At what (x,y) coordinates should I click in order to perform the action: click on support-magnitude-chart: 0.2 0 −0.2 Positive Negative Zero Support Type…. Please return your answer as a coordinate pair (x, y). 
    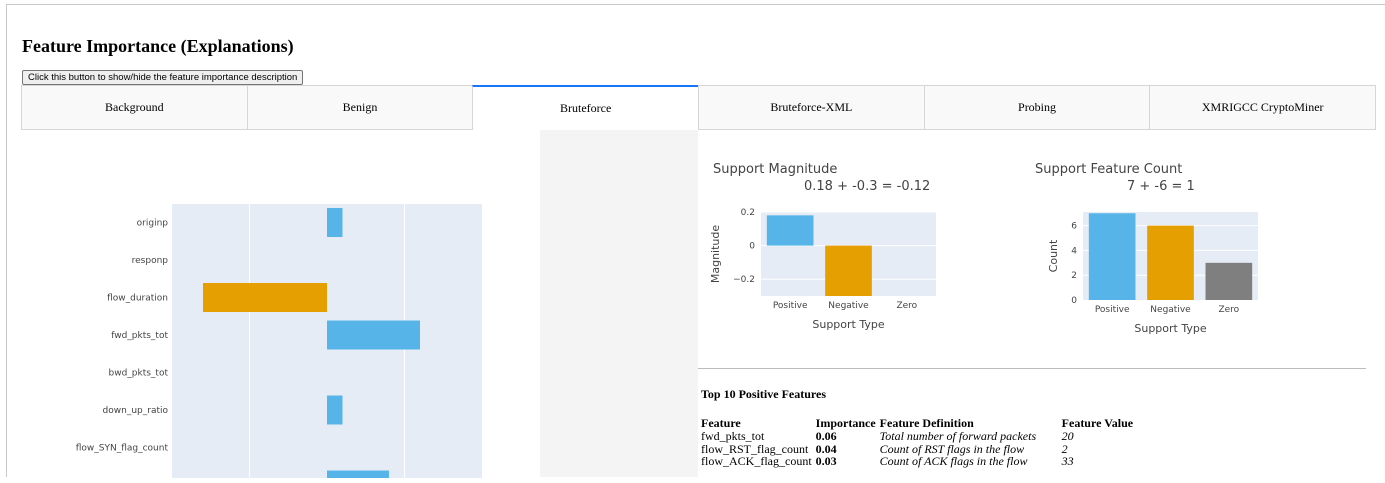
    Looking at the image, I should click on (846, 248).